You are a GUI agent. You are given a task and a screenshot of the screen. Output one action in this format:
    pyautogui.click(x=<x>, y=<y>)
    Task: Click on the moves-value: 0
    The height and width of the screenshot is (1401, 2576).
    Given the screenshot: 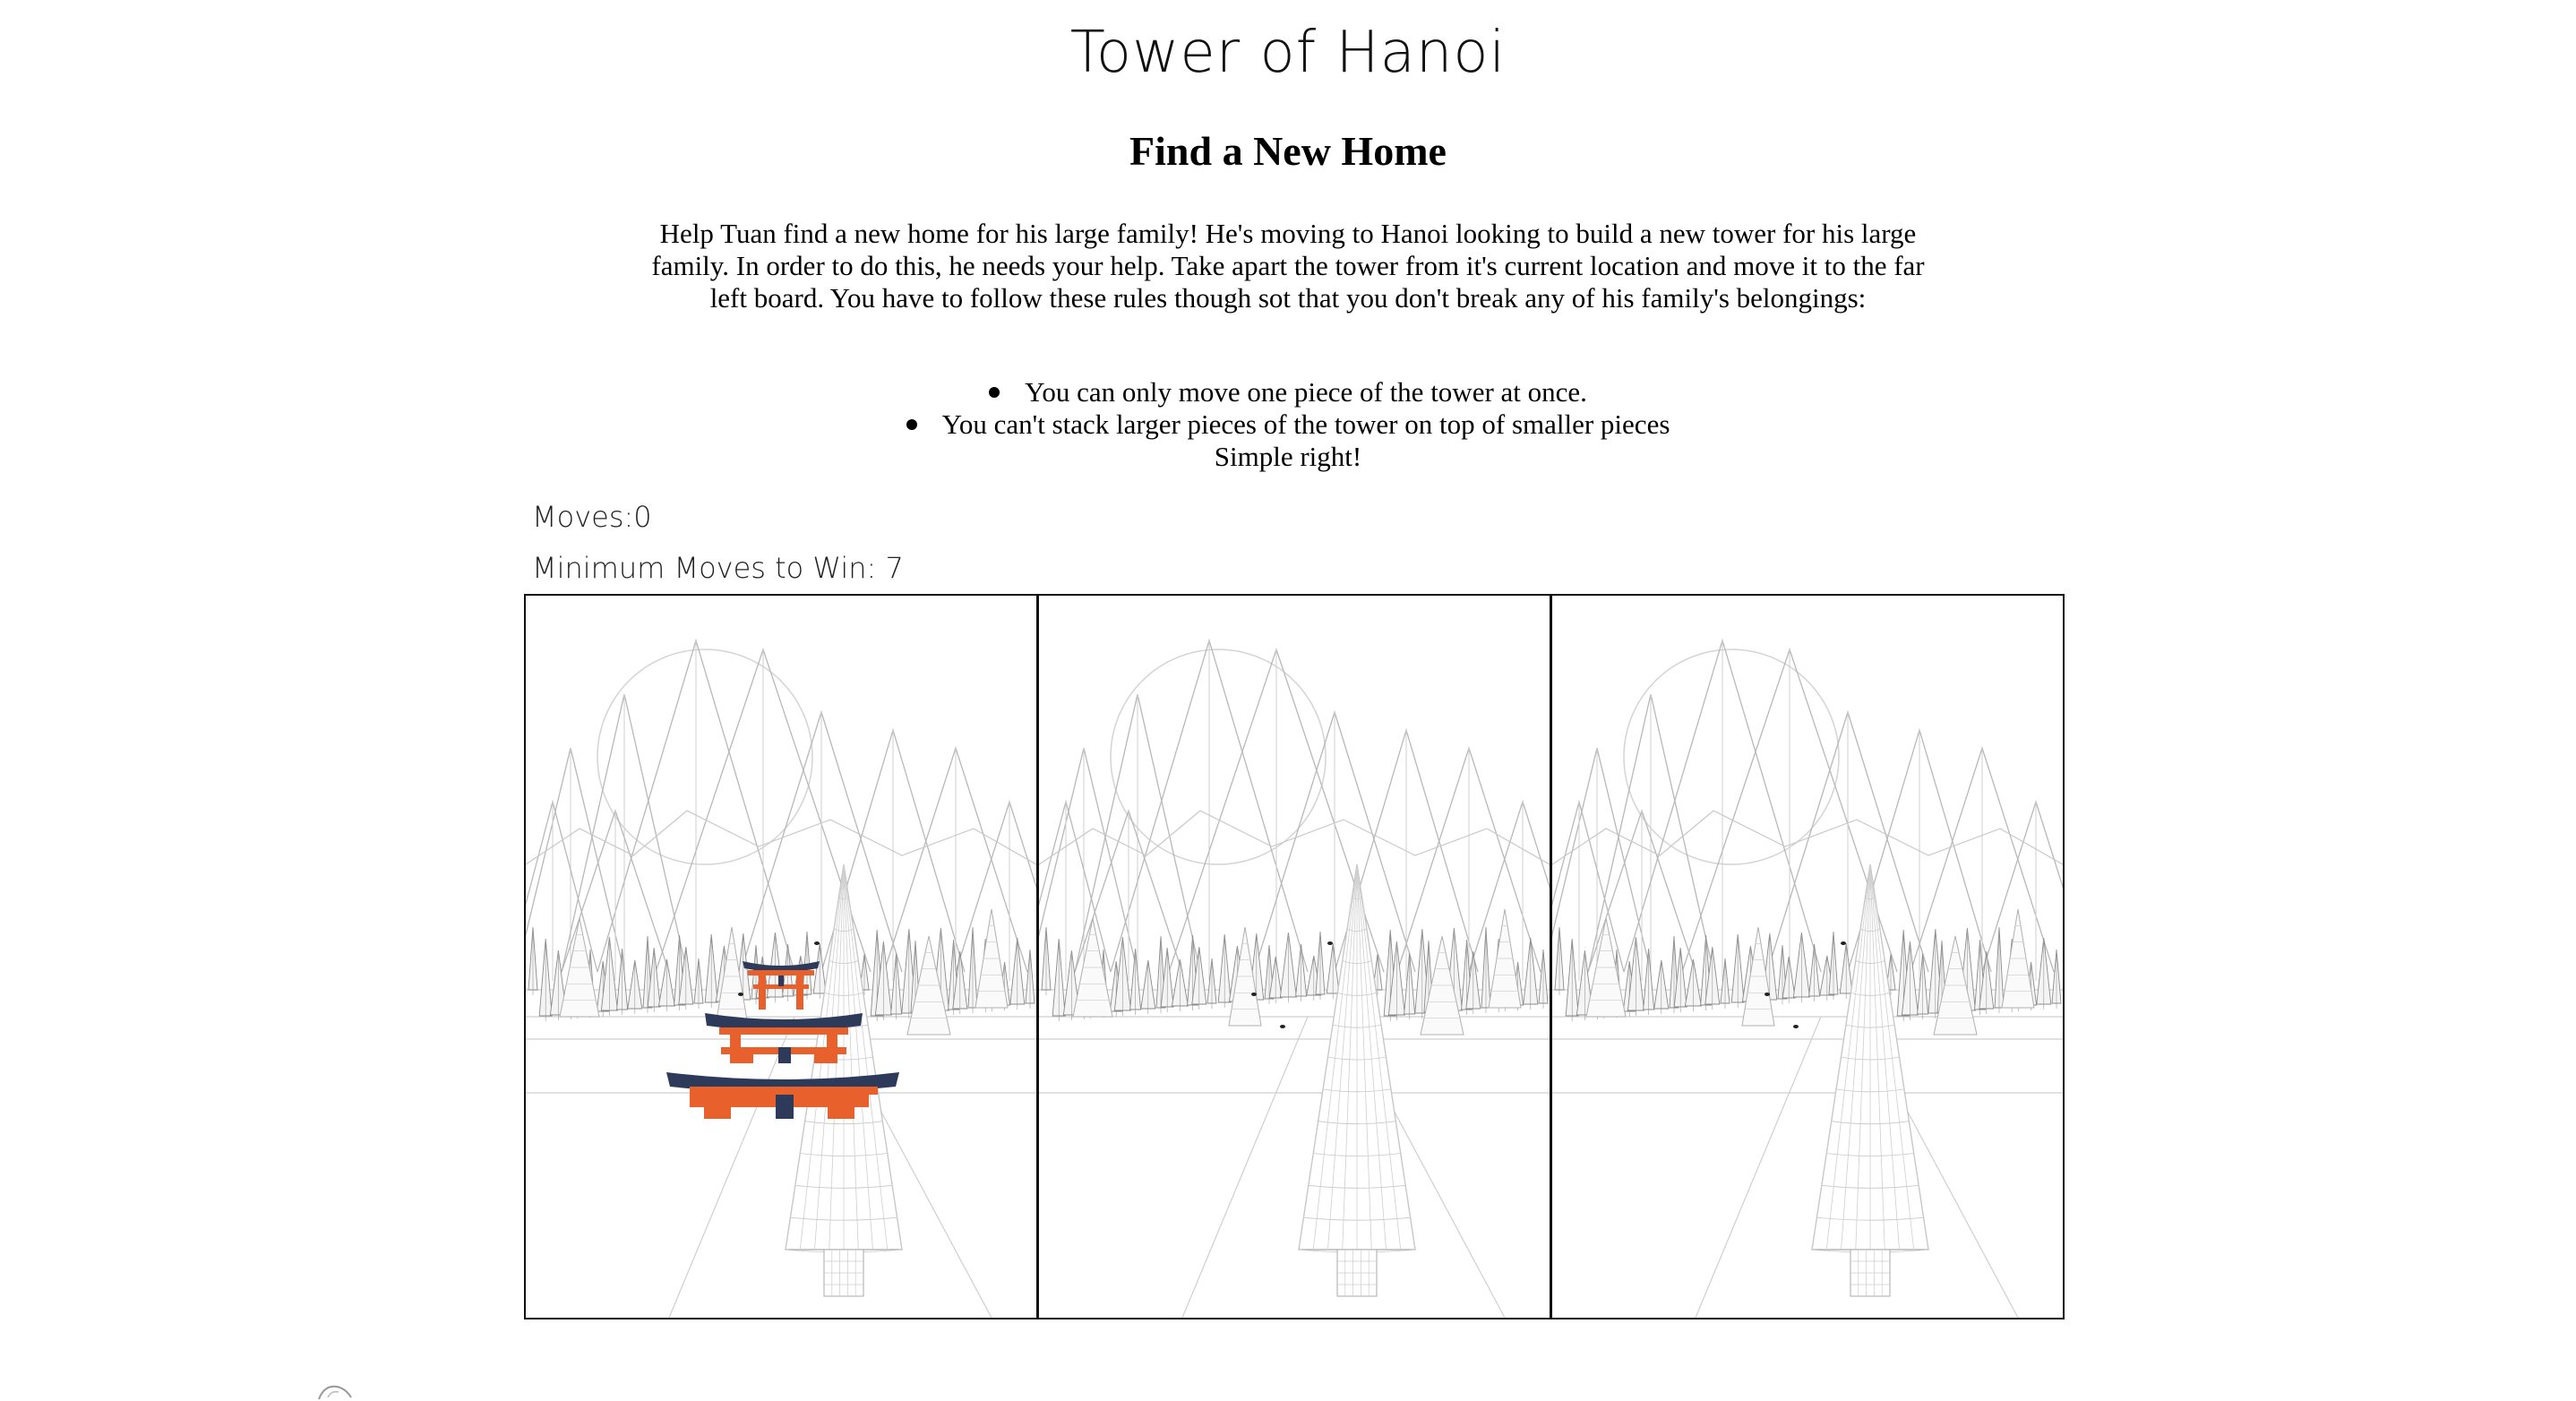 What is the action you would take?
    pyautogui.click(x=642, y=517)
    